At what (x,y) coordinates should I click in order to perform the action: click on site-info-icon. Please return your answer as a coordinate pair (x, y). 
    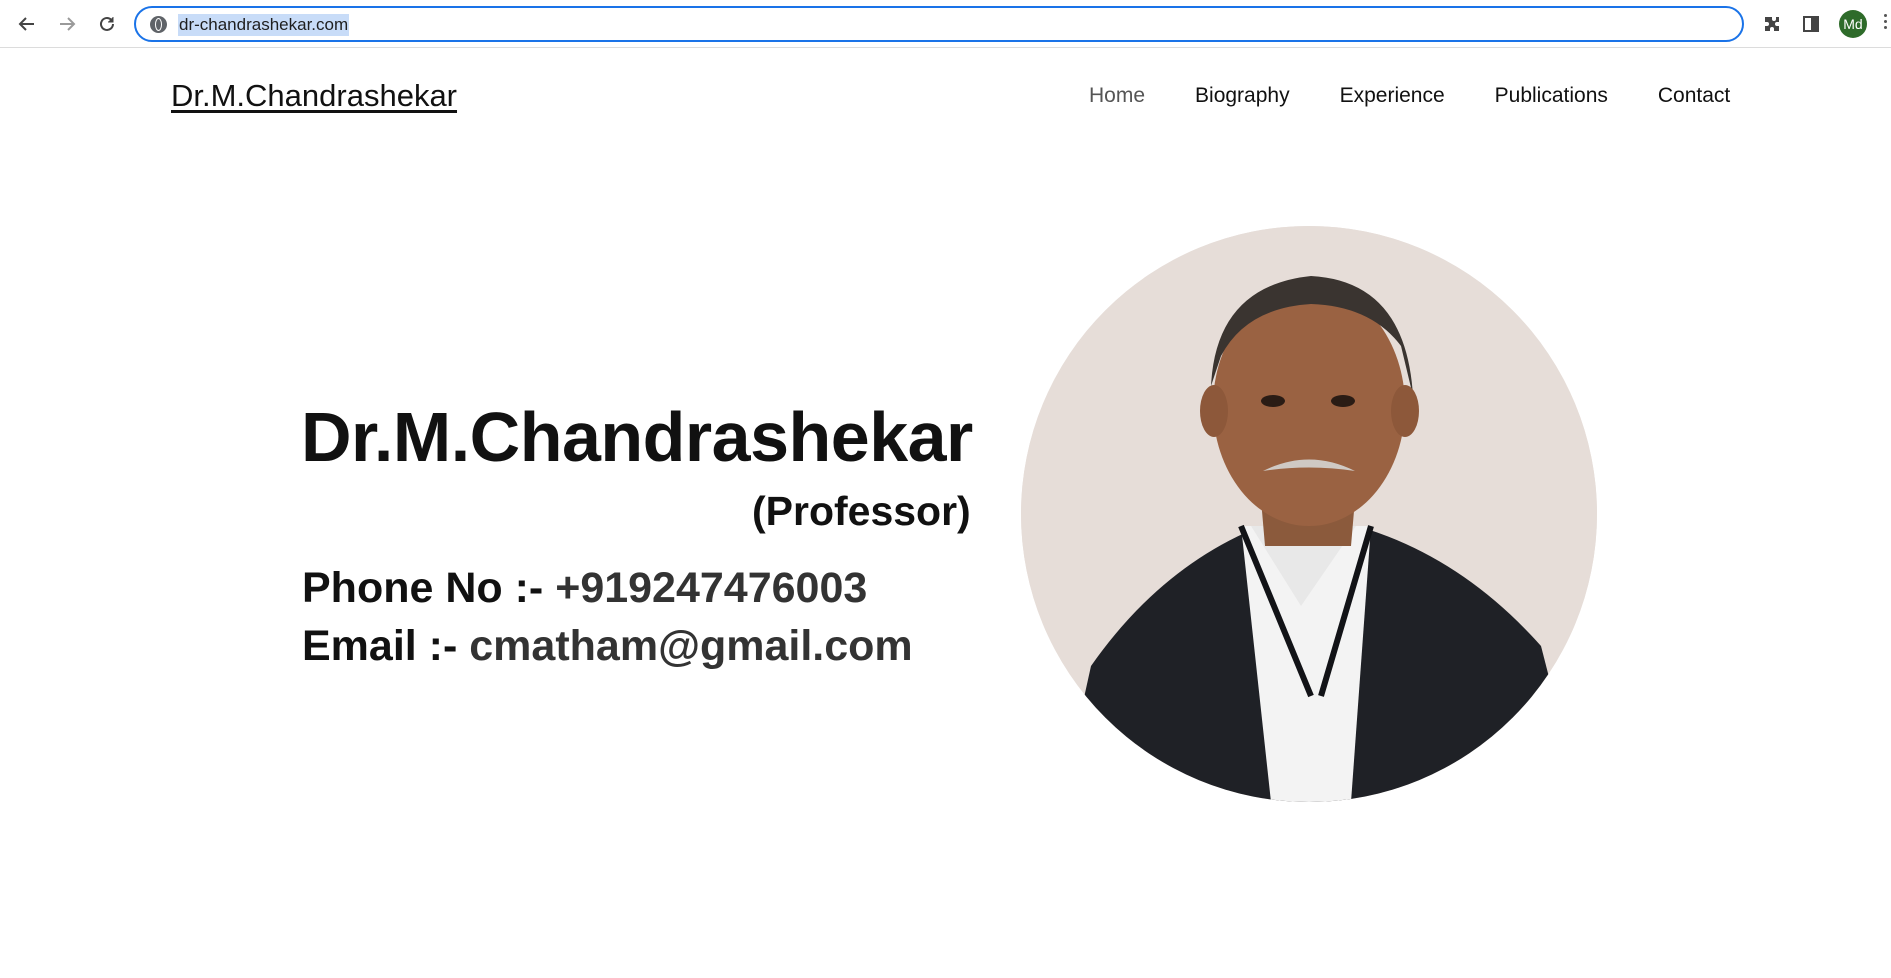
    Looking at the image, I should click on (158, 24).